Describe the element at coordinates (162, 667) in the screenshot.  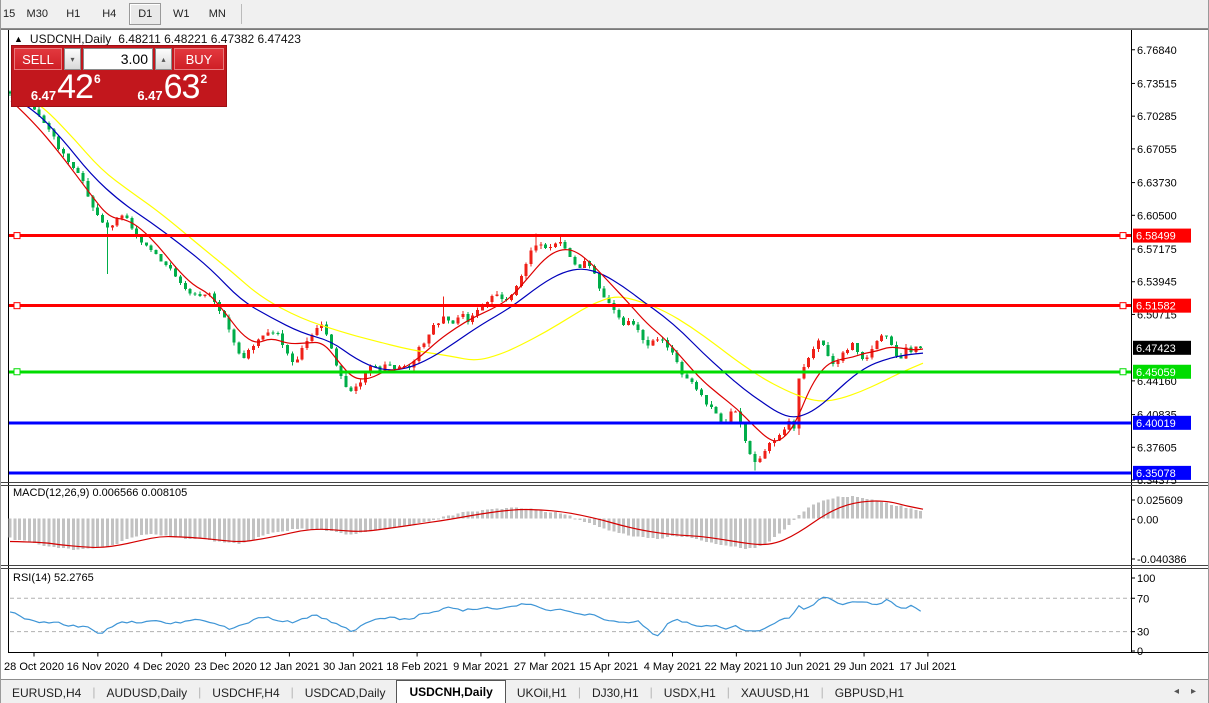
I see `date-label: 4 Dec 2020` at that location.